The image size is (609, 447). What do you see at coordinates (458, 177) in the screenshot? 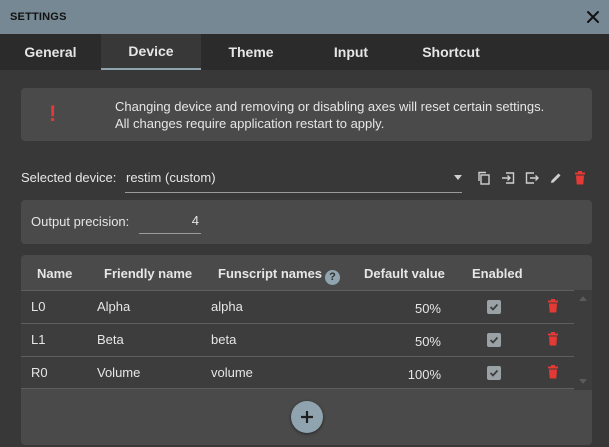
I see `chevron-down-icon` at bounding box center [458, 177].